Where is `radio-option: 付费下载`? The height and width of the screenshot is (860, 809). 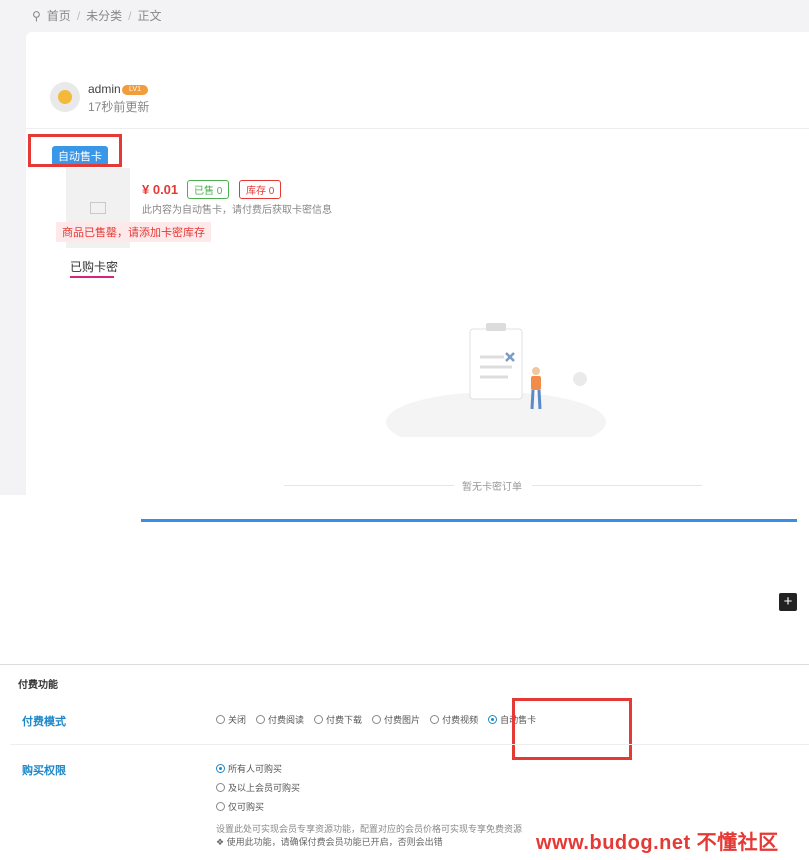 radio-option: 付费下载 is located at coordinates (338, 719).